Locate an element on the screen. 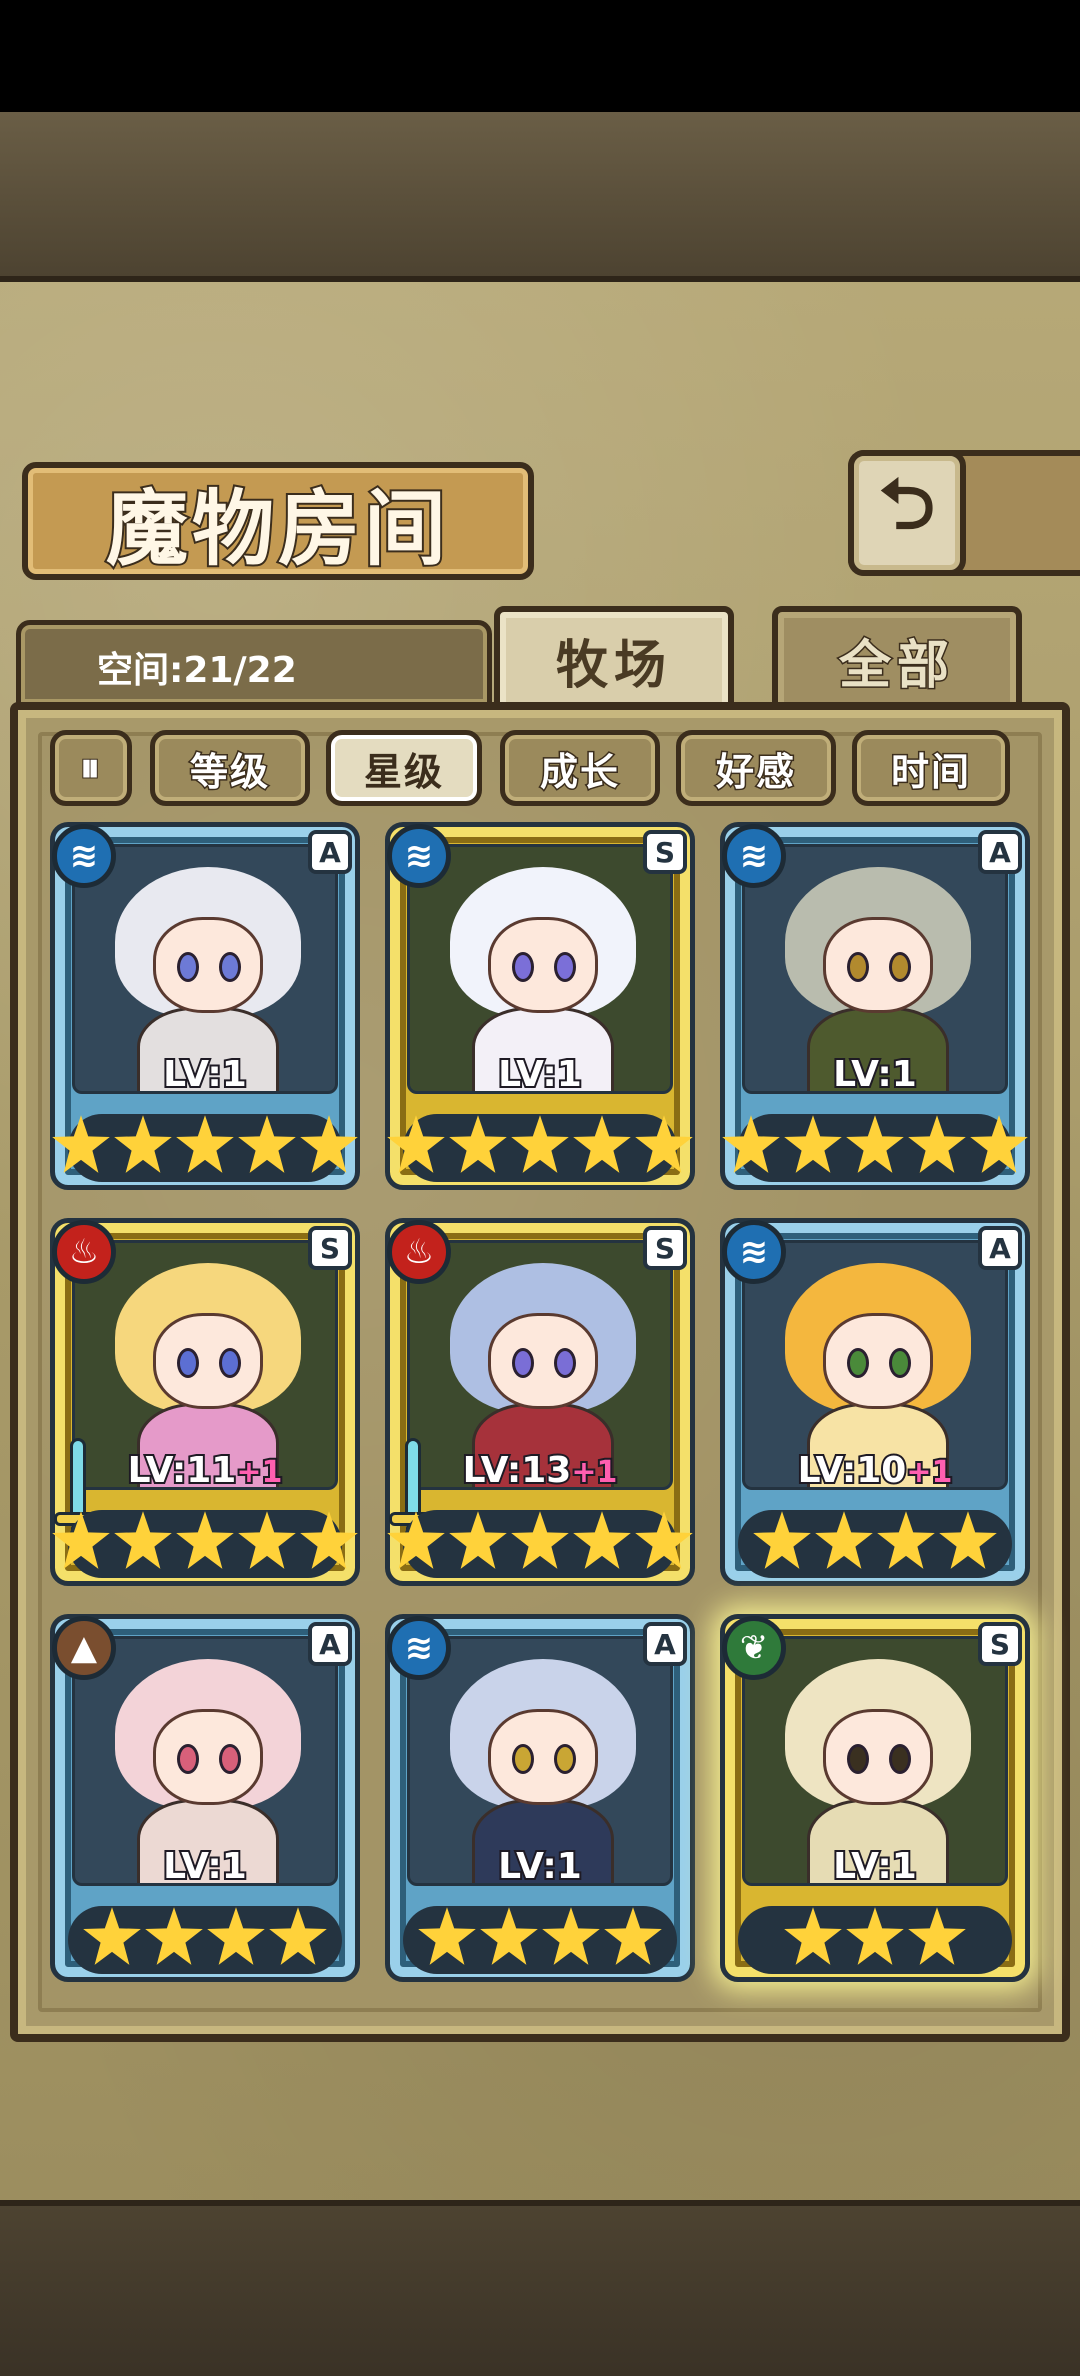  monster-card: ≋ S LV:1 is located at coordinates (540, 1006).